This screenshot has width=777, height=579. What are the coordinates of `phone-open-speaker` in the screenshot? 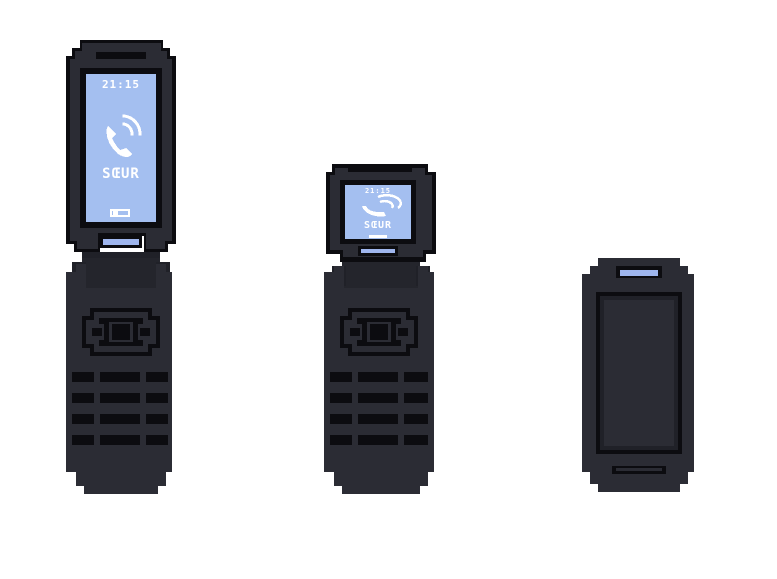 It's located at (121, 55).